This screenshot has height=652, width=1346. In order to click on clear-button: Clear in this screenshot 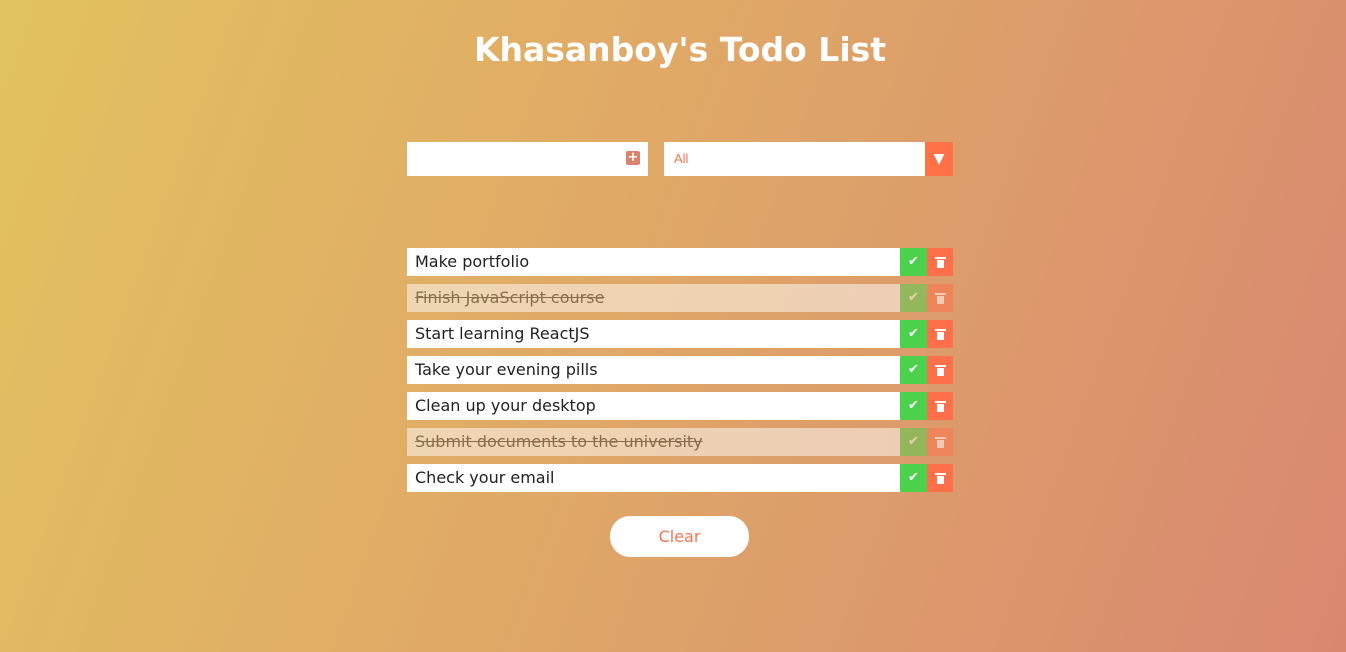, I will do `click(679, 536)`.